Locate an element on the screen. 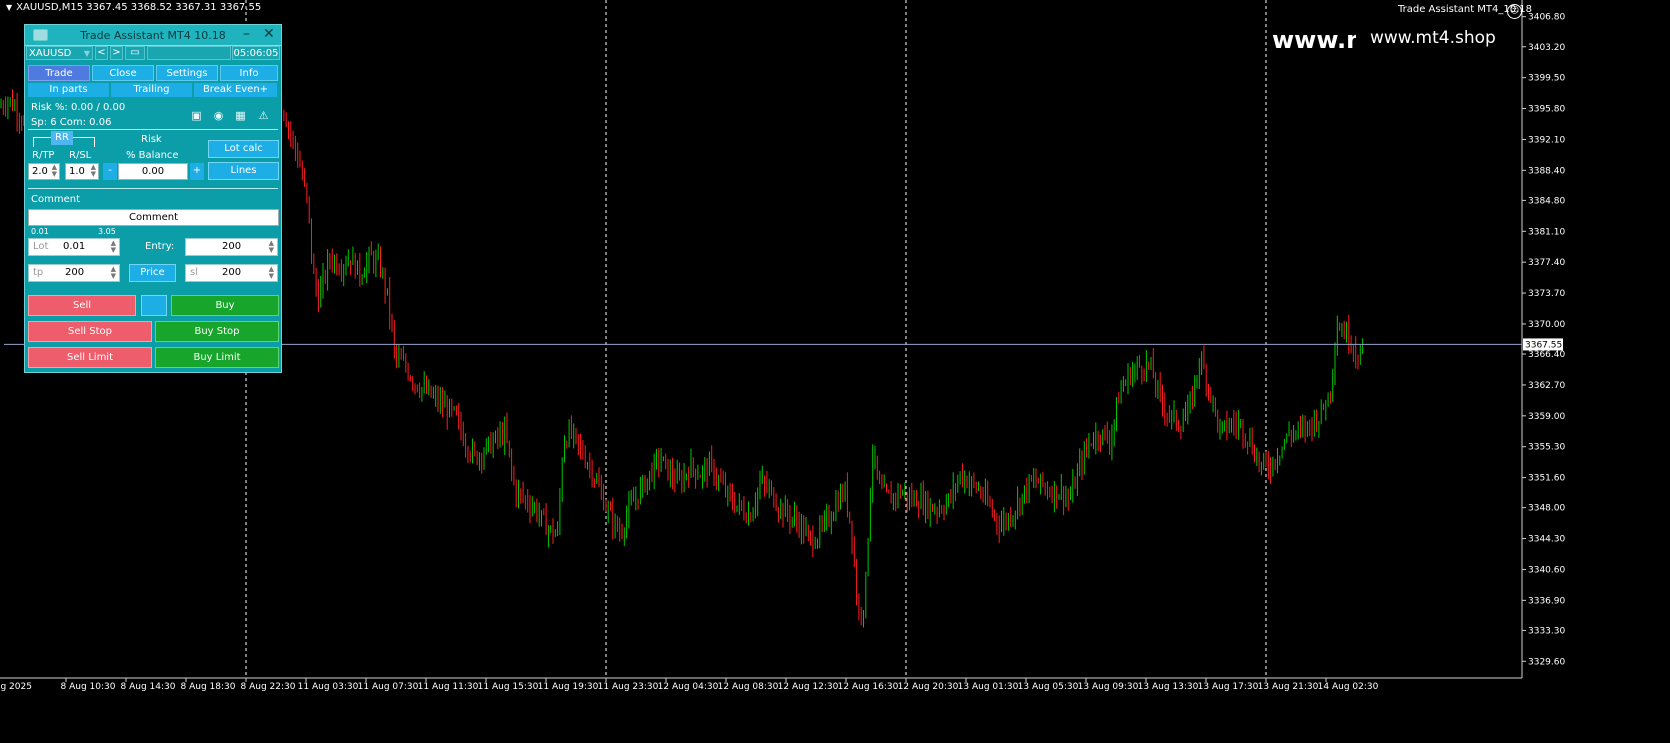 The image size is (1670, 743). eye-icon: ◉ is located at coordinates (218, 115).